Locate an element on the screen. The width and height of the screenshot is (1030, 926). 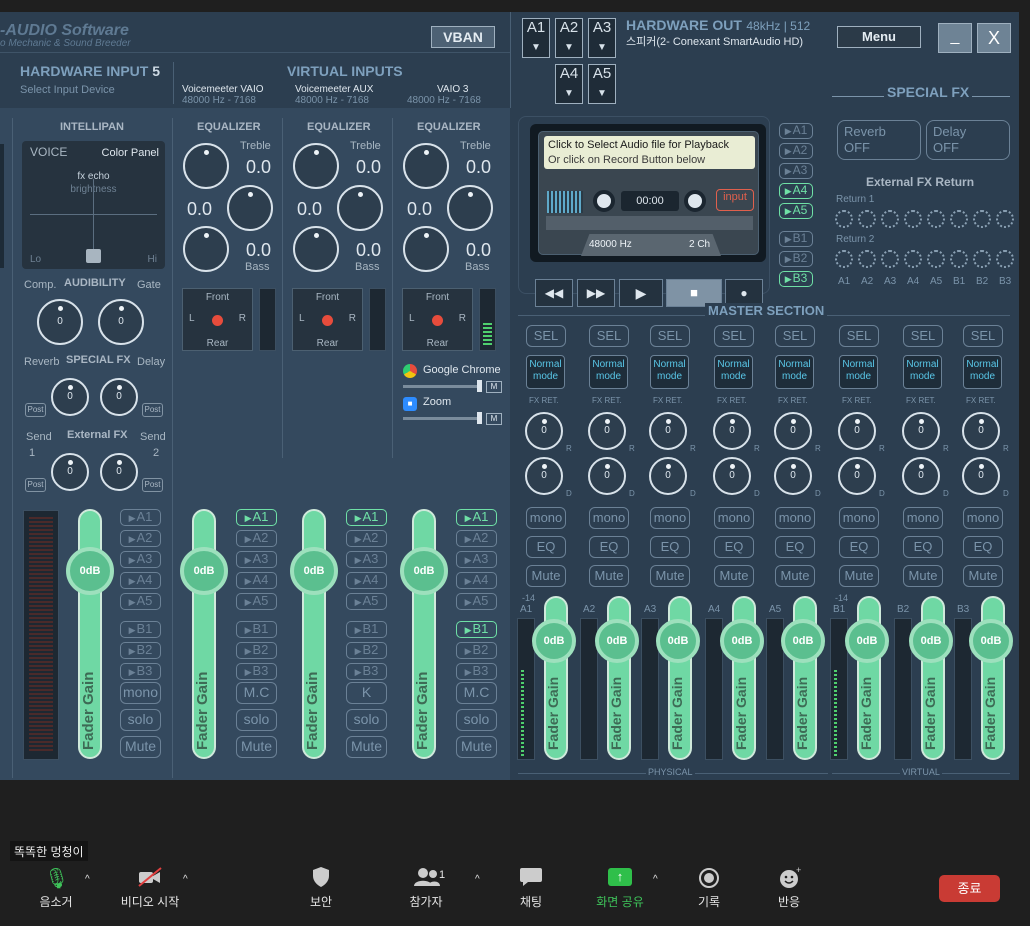
bus-a2-button: ▶A2 is located at coordinates (366, 538).